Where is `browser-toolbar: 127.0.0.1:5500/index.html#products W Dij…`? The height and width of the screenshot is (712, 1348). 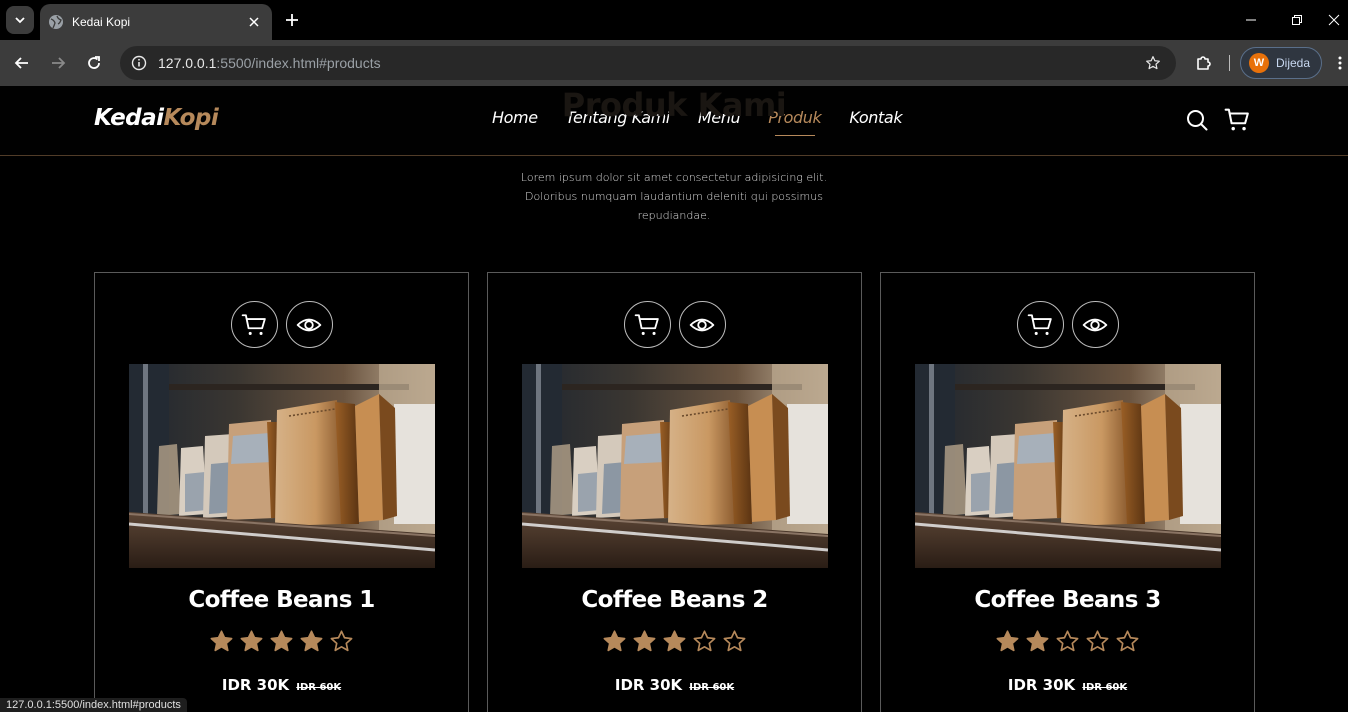
browser-toolbar: 127.0.0.1:5500/index.html#products W Dij… is located at coordinates (674, 63).